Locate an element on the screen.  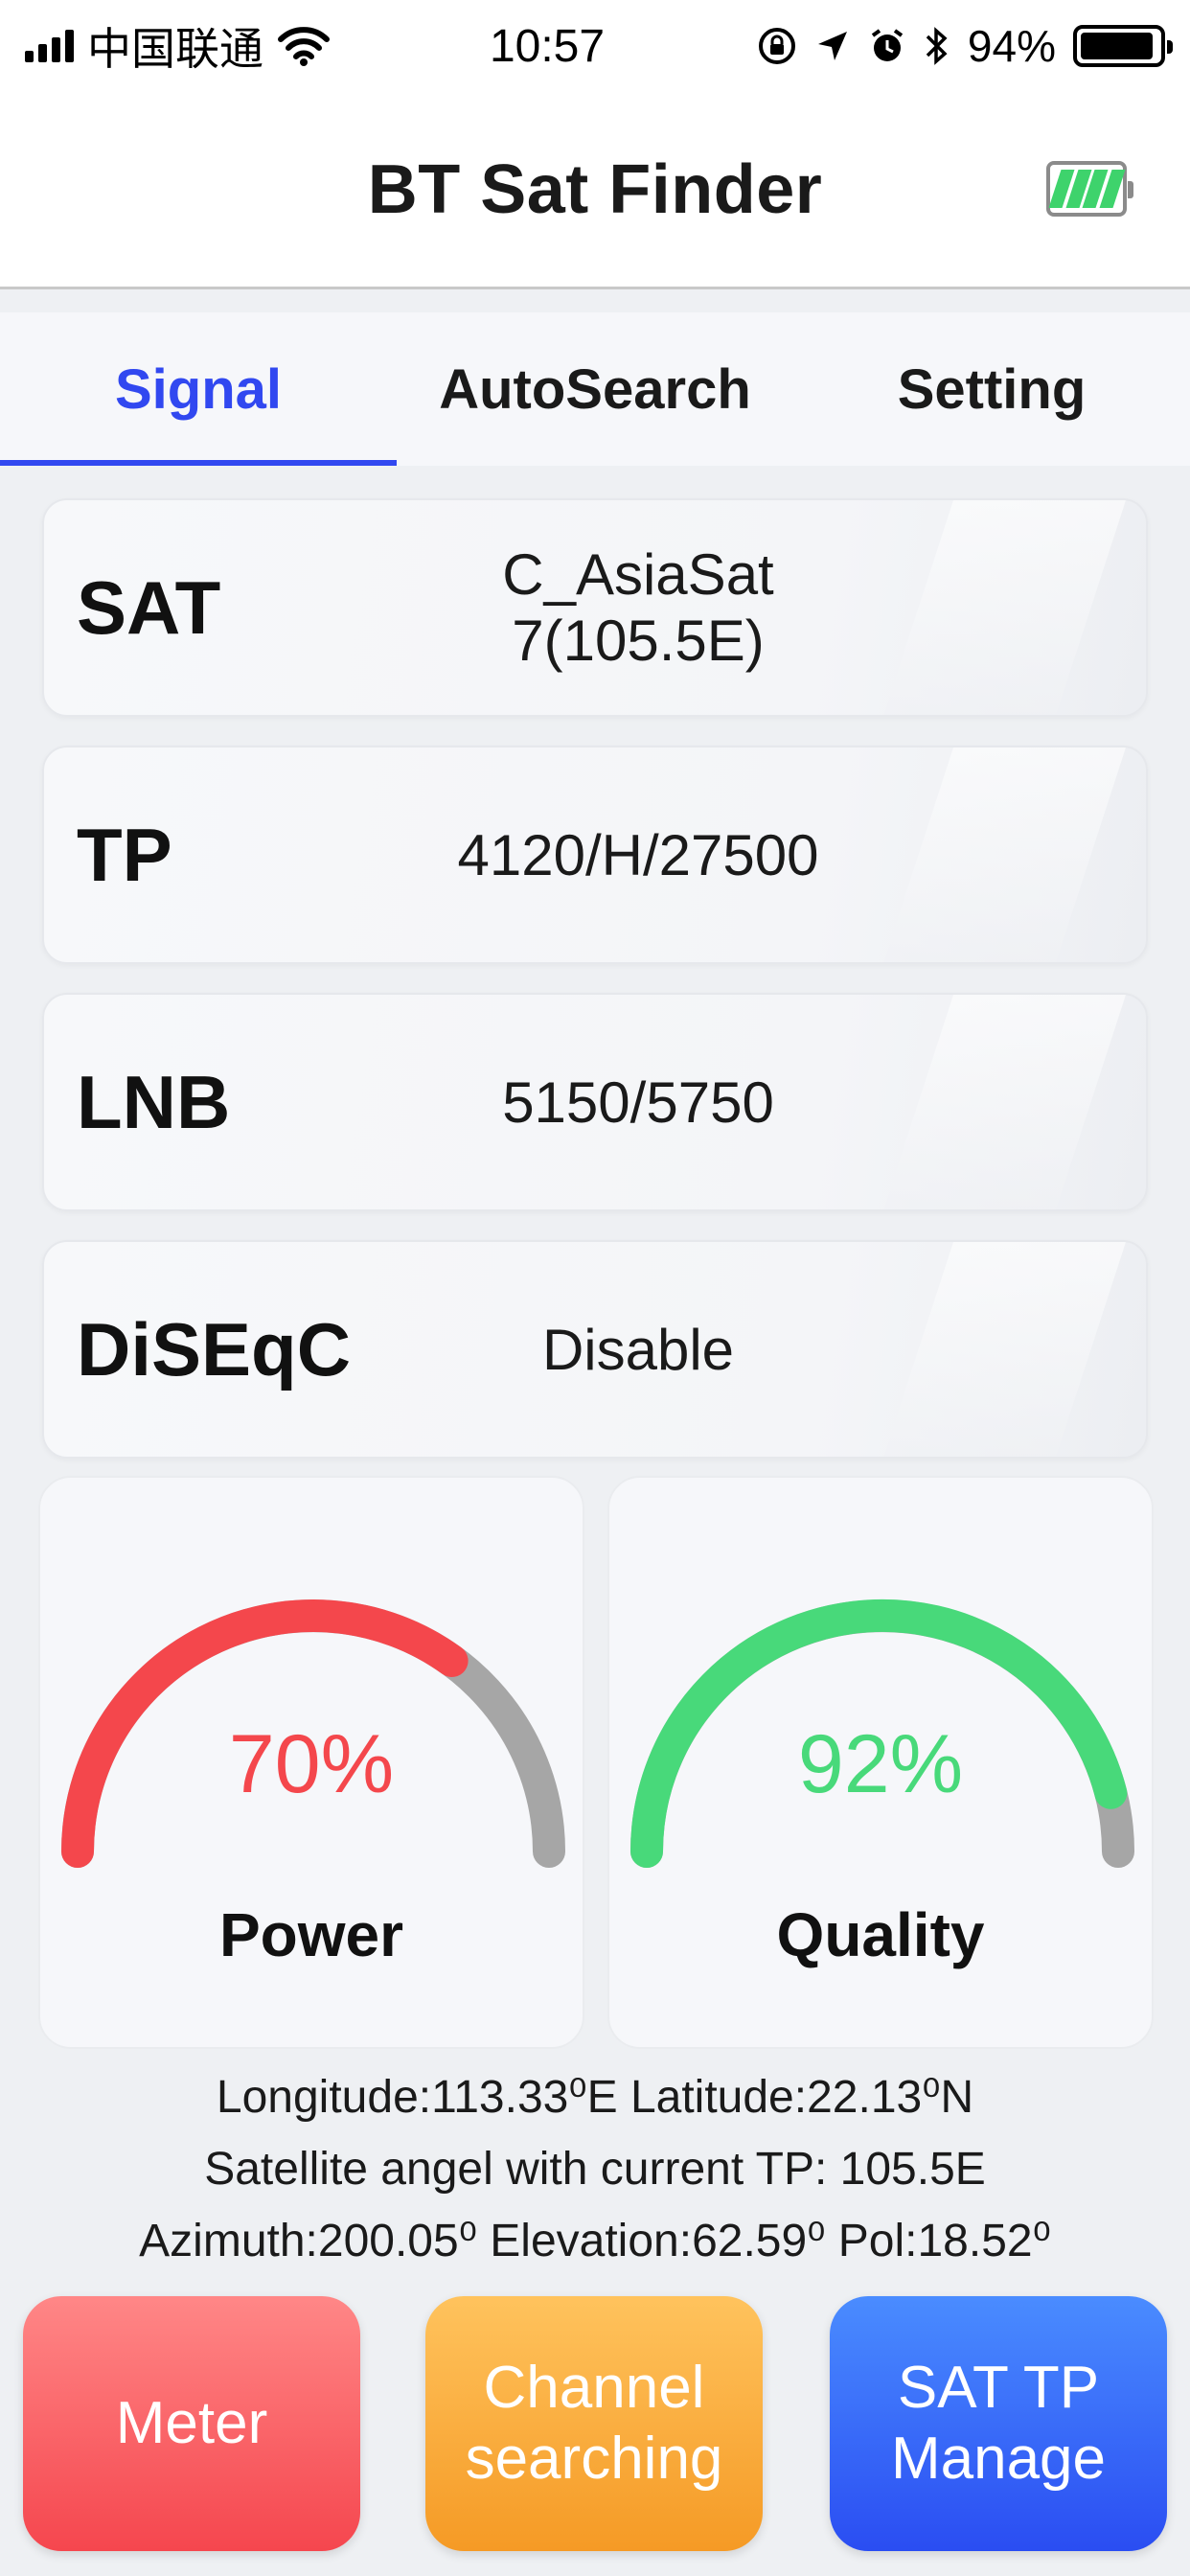
satellite-angle-text: Satellite angel with current TP: 105.5E is located at coordinates (595, 2169).